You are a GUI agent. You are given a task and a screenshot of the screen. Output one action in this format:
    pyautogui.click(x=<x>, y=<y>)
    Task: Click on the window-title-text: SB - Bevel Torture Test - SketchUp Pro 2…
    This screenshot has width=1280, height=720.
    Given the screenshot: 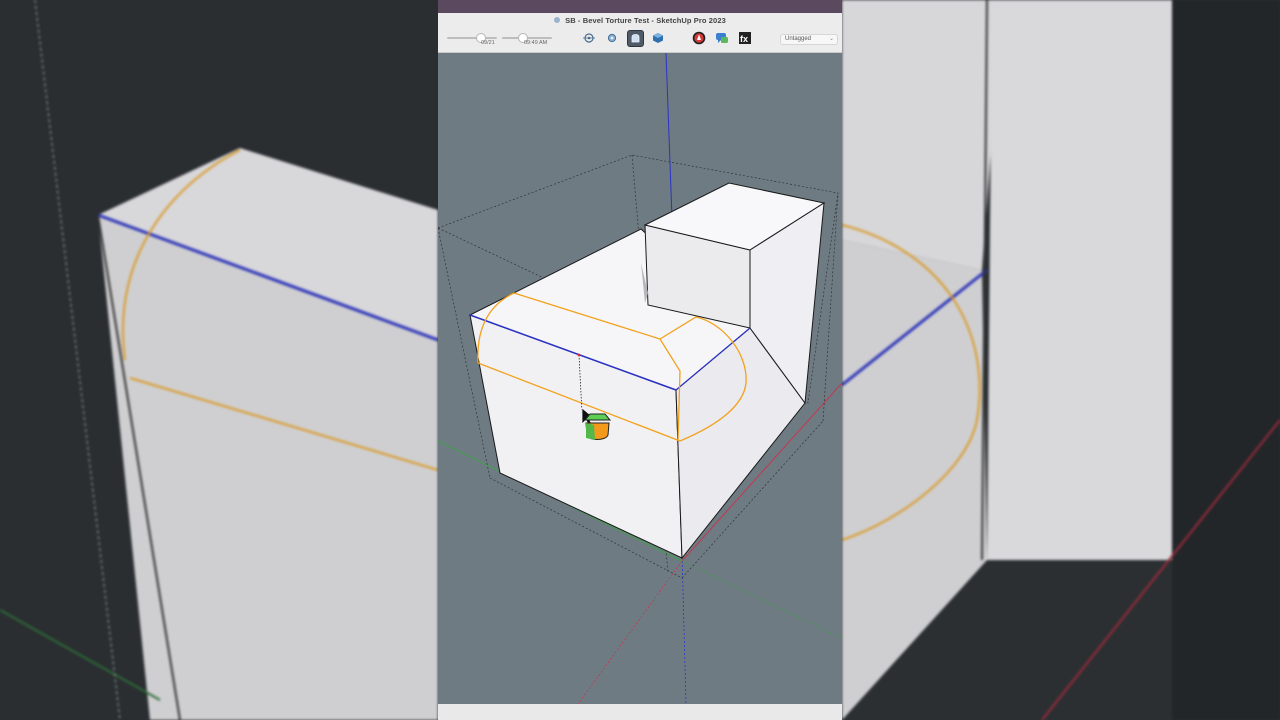 What is the action you would take?
    pyautogui.click(x=645, y=20)
    